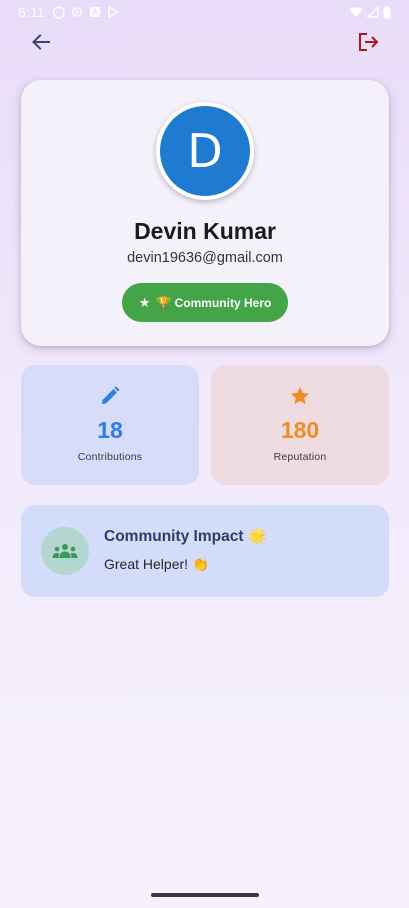  Describe the element at coordinates (214, 302) in the screenshot. I see `badge-label: 🏆 Community Hero` at that location.